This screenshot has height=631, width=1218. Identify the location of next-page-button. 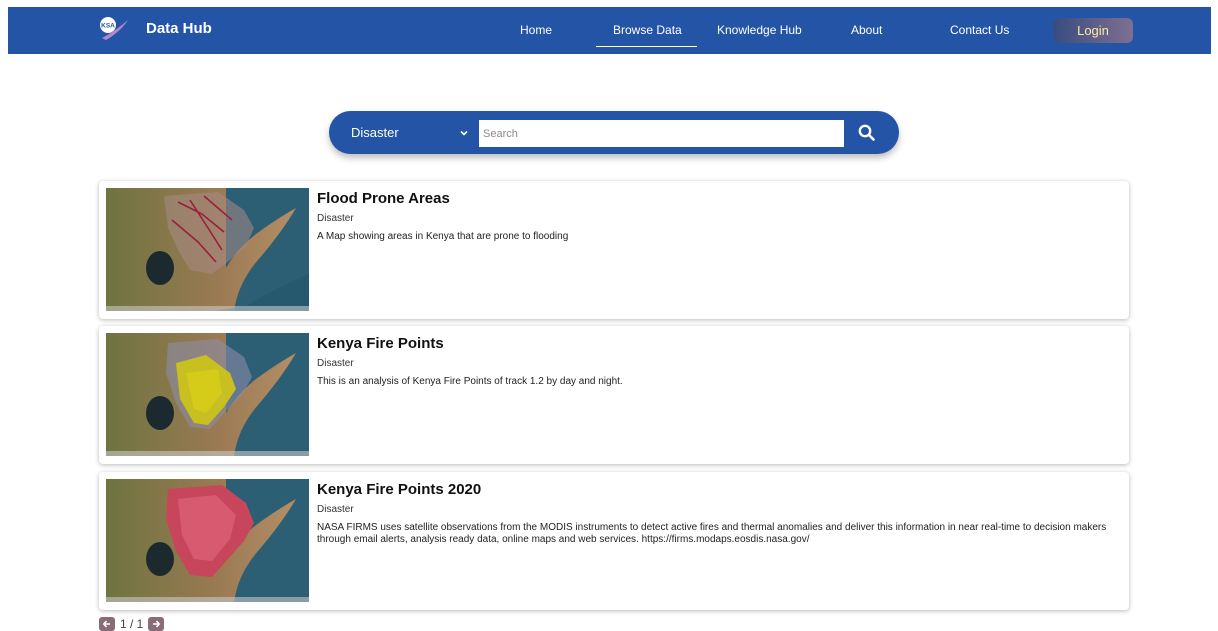
(156, 624).